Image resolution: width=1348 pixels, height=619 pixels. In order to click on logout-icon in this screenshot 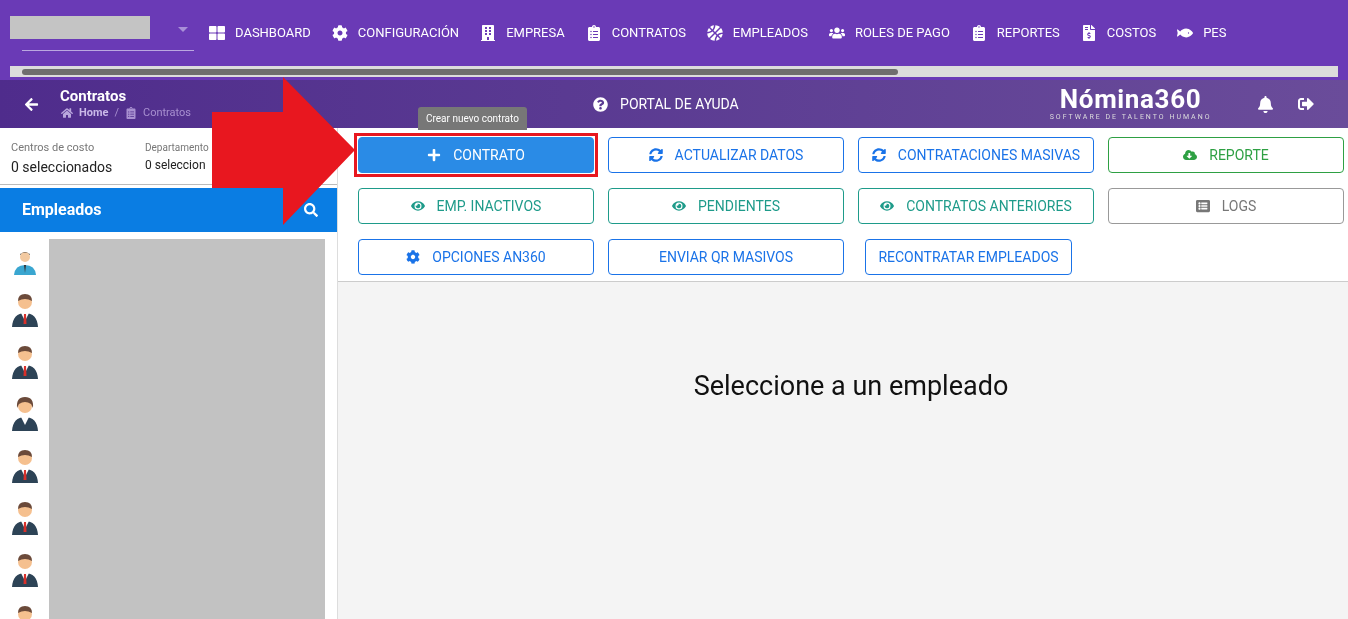, I will do `click(1306, 104)`.